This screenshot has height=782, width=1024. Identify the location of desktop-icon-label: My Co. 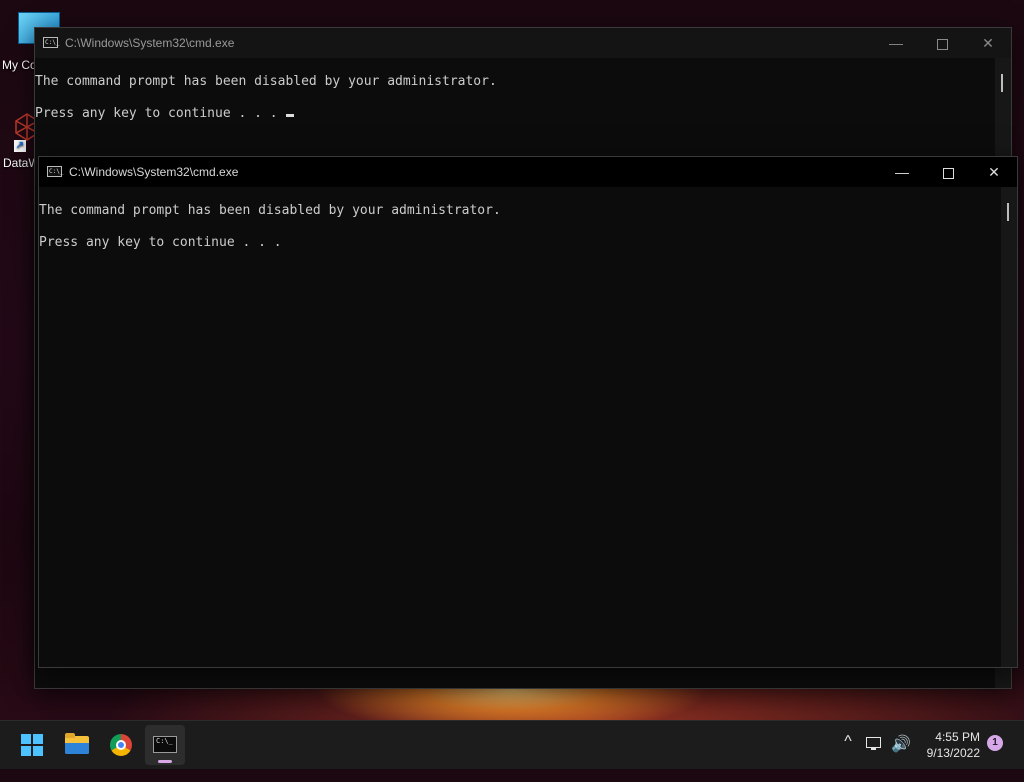
(19, 65).